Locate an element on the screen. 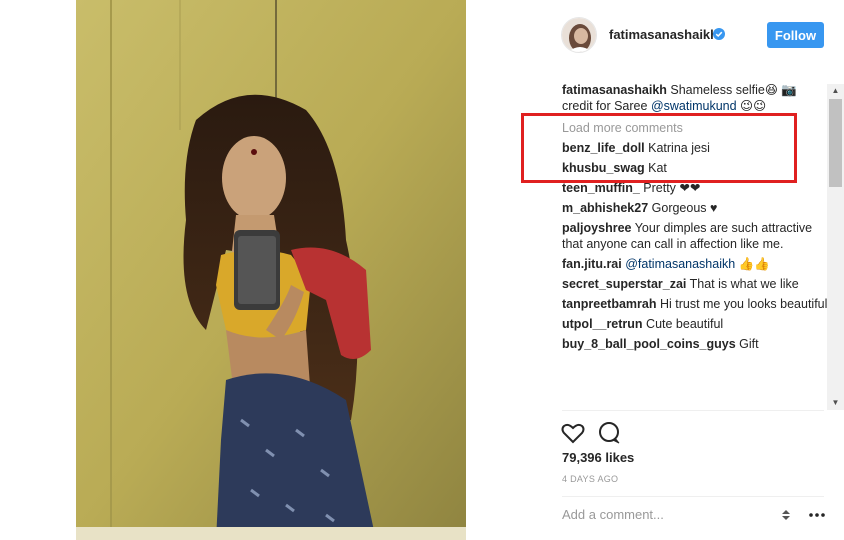 The image size is (844, 540). caption-author: fatimasanashaikh is located at coordinates (614, 90).